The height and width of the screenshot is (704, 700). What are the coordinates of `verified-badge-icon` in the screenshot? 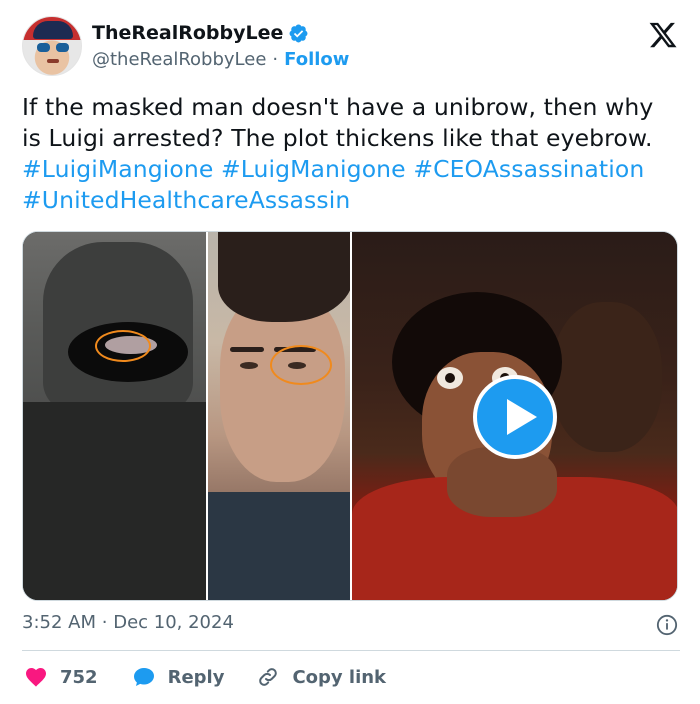 It's located at (298, 33).